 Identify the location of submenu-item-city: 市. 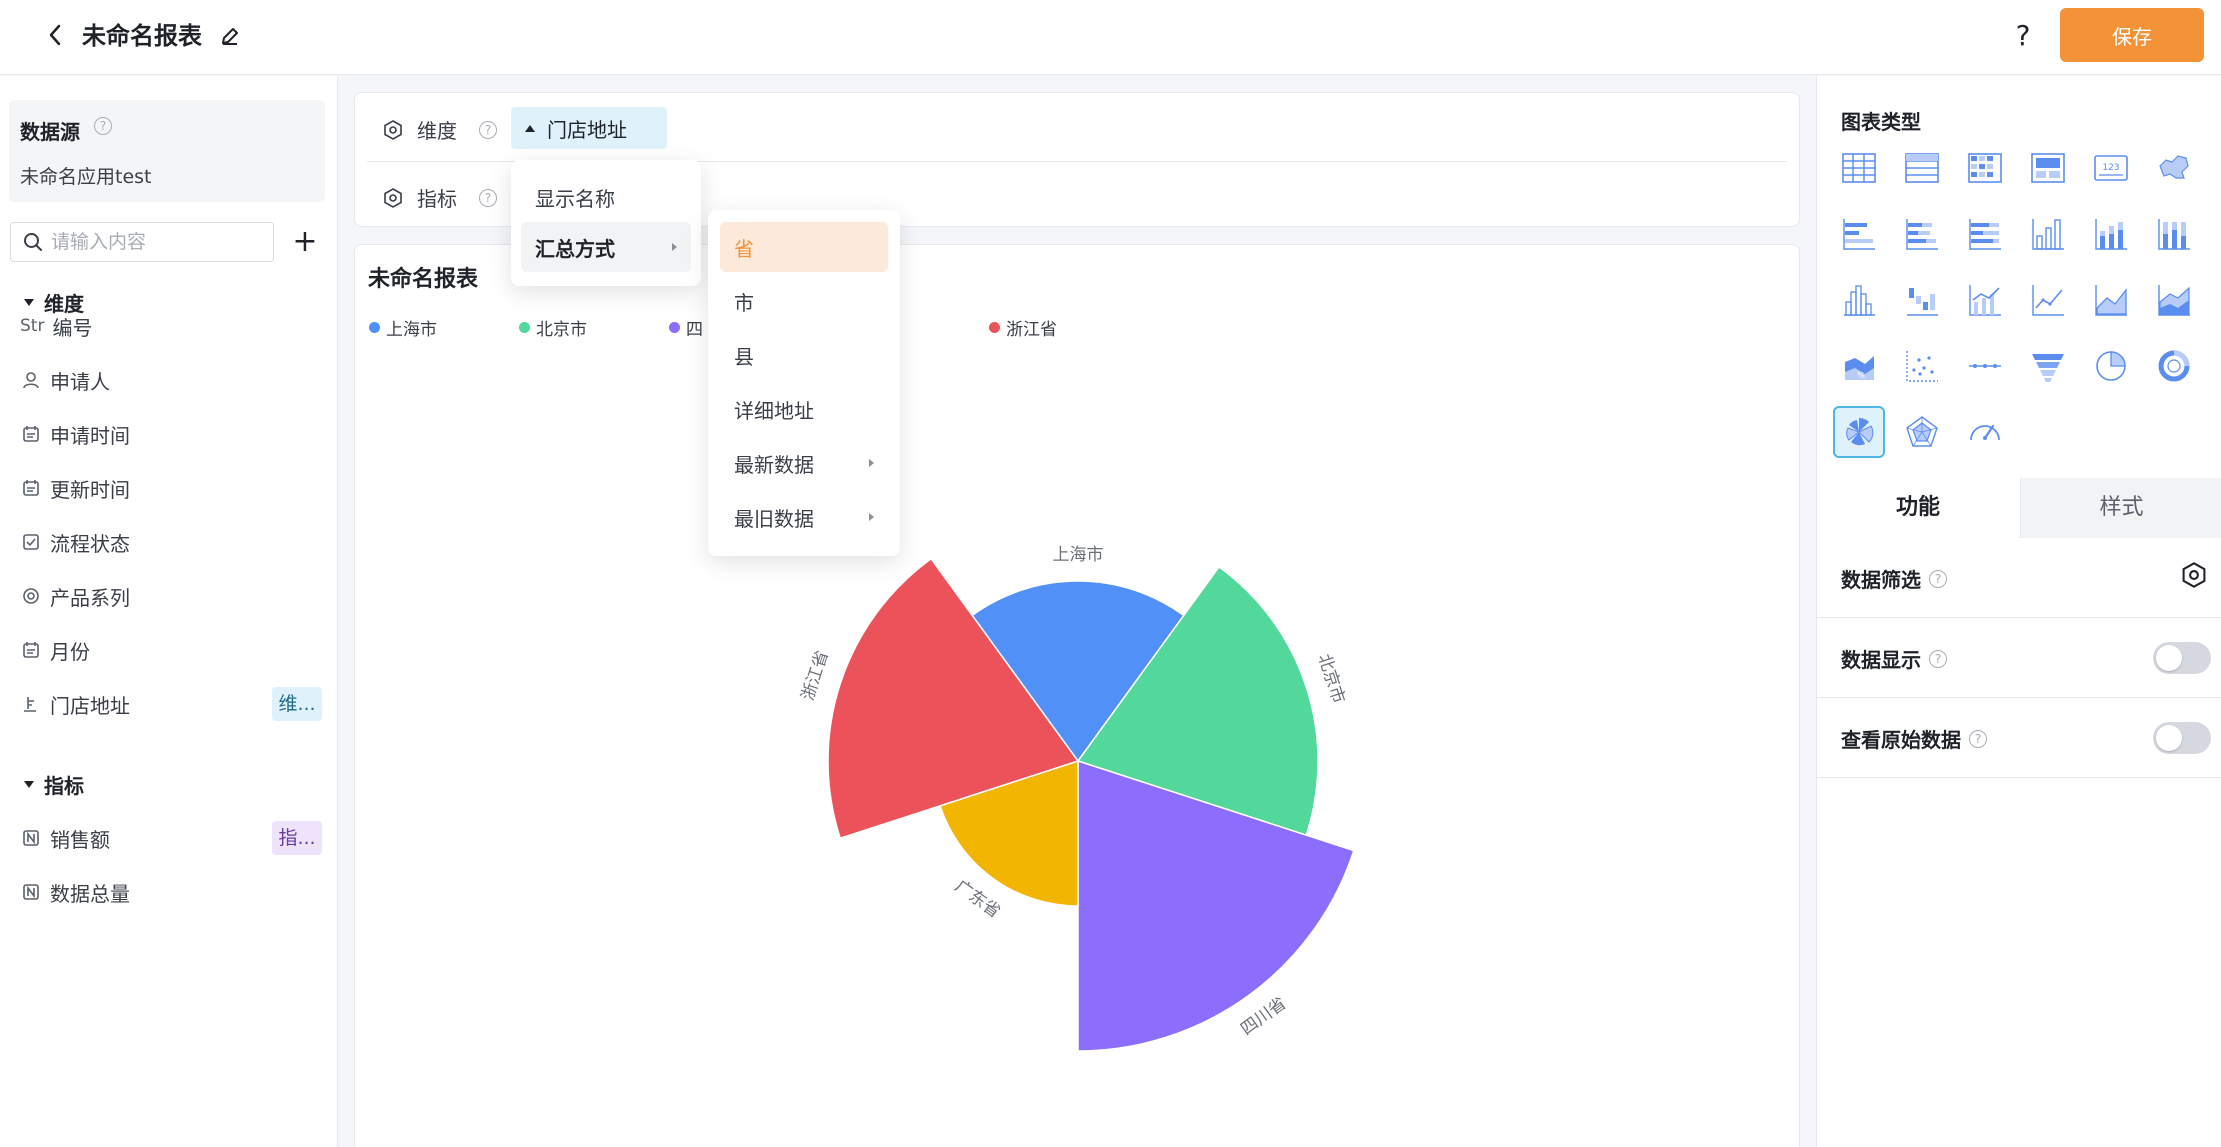
(804, 301).